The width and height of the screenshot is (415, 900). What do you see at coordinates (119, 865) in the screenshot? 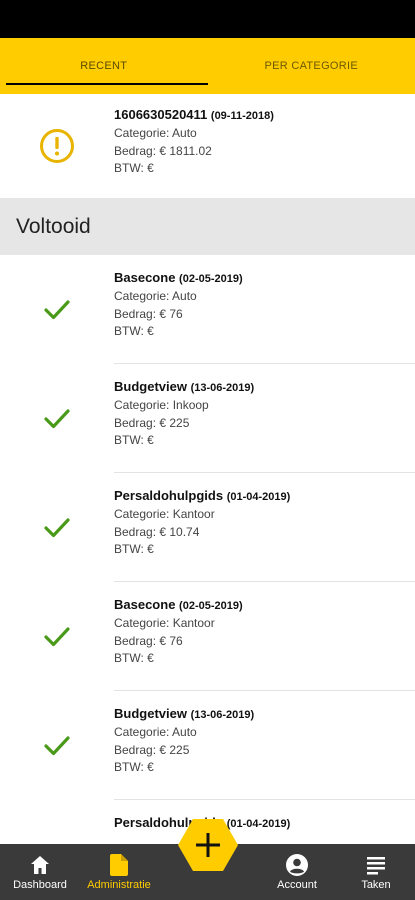
I see `document-icon` at bounding box center [119, 865].